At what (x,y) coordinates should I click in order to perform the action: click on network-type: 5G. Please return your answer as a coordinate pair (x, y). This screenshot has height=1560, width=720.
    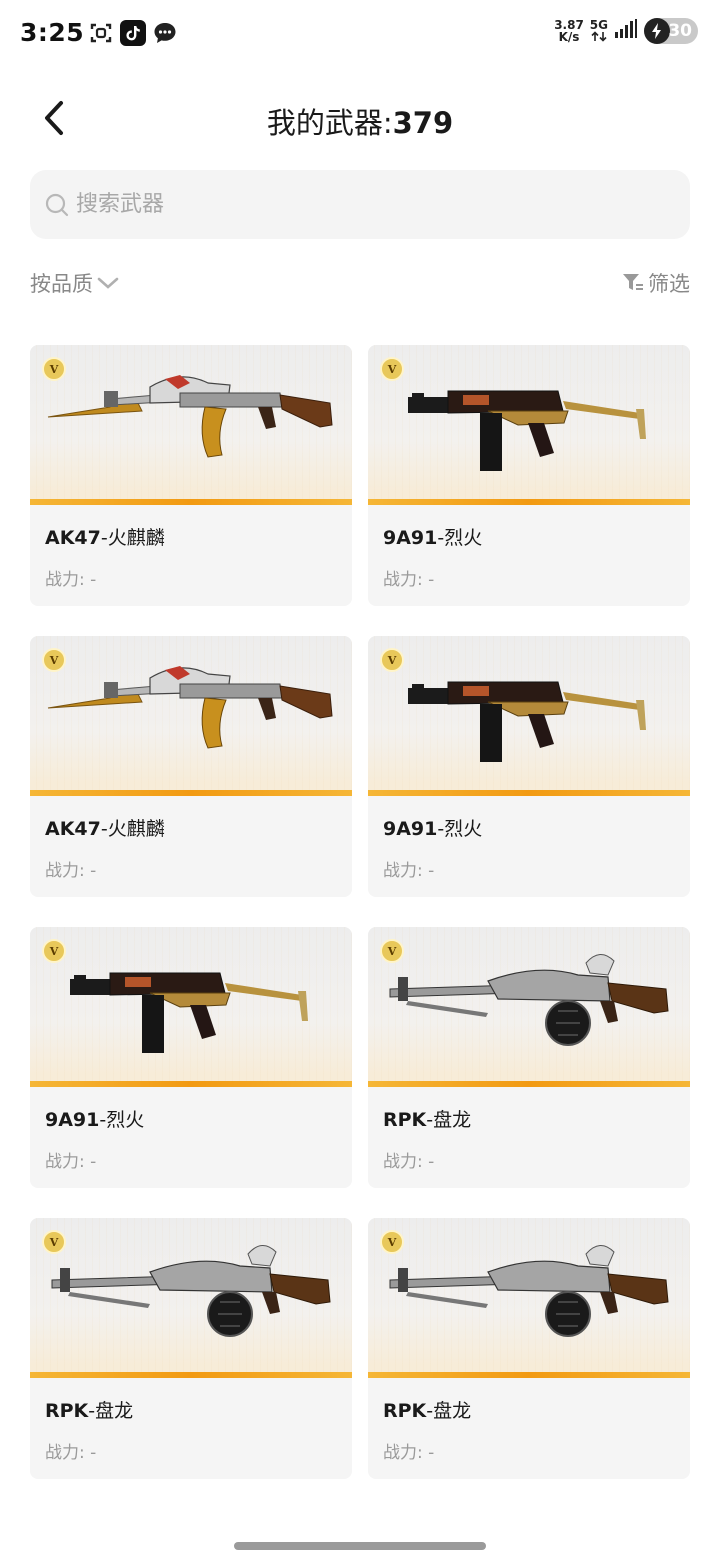
    Looking at the image, I should click on (599, 31).